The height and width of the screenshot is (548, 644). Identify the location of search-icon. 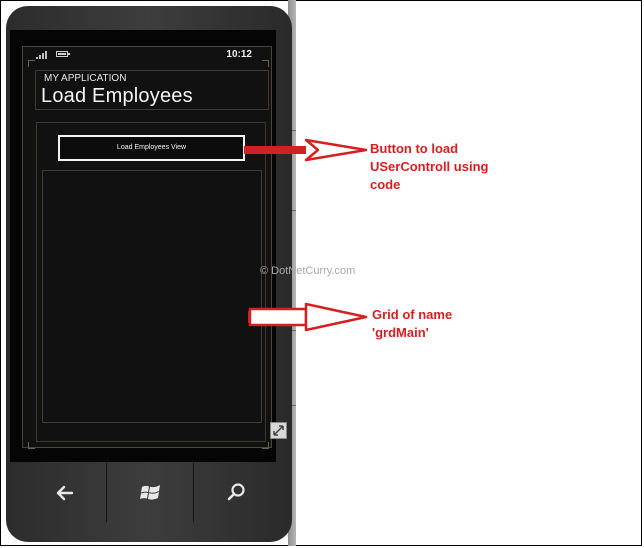
(236, 493).